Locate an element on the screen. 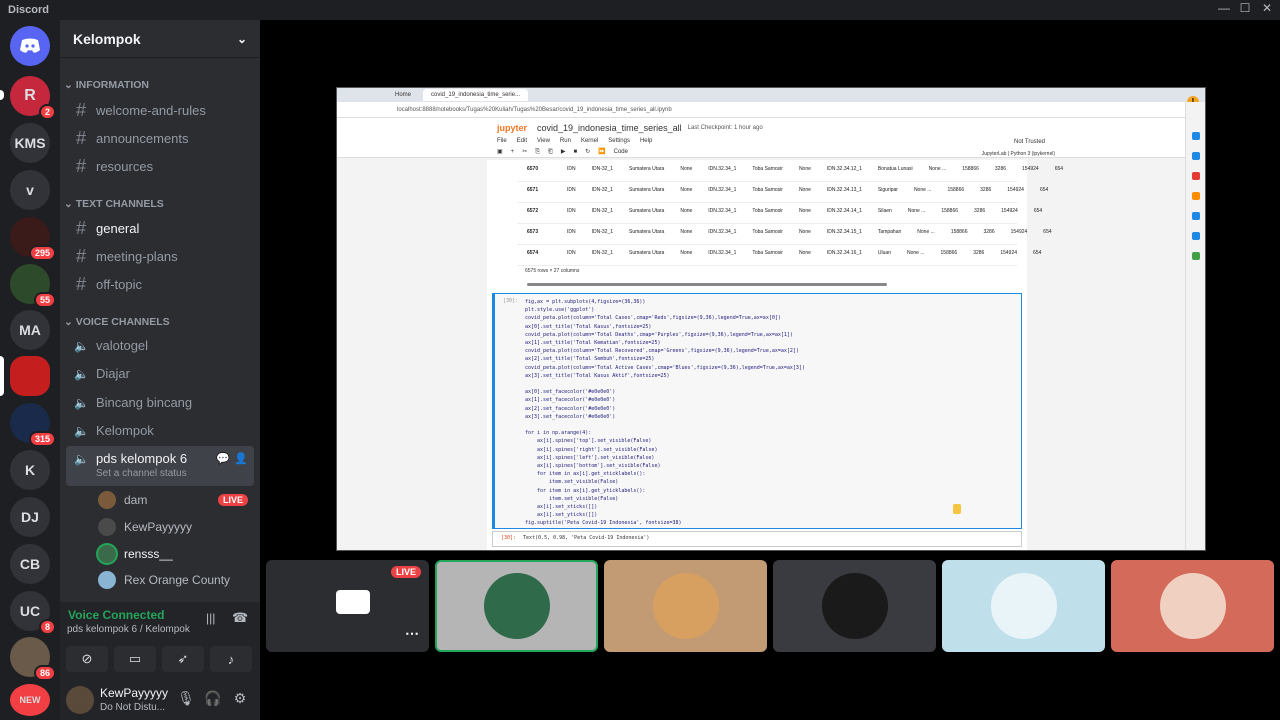 Image resolution: width=1280 pixels, height=720 pixels. category-label: INFORMATION is located at coordinates (112, 85).